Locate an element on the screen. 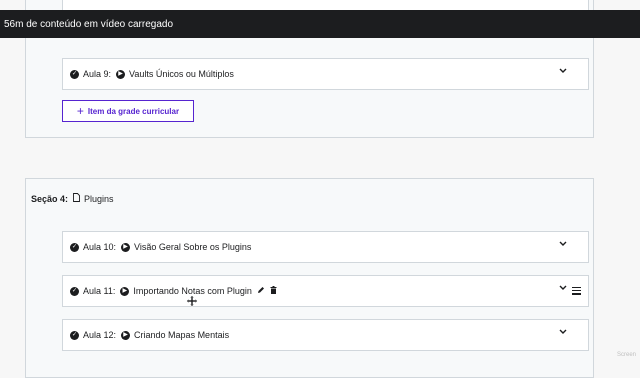 The image size is (640, 378). lecture-title: Visão Geral Sobre os Plugins is located at coordinates (193, 247).